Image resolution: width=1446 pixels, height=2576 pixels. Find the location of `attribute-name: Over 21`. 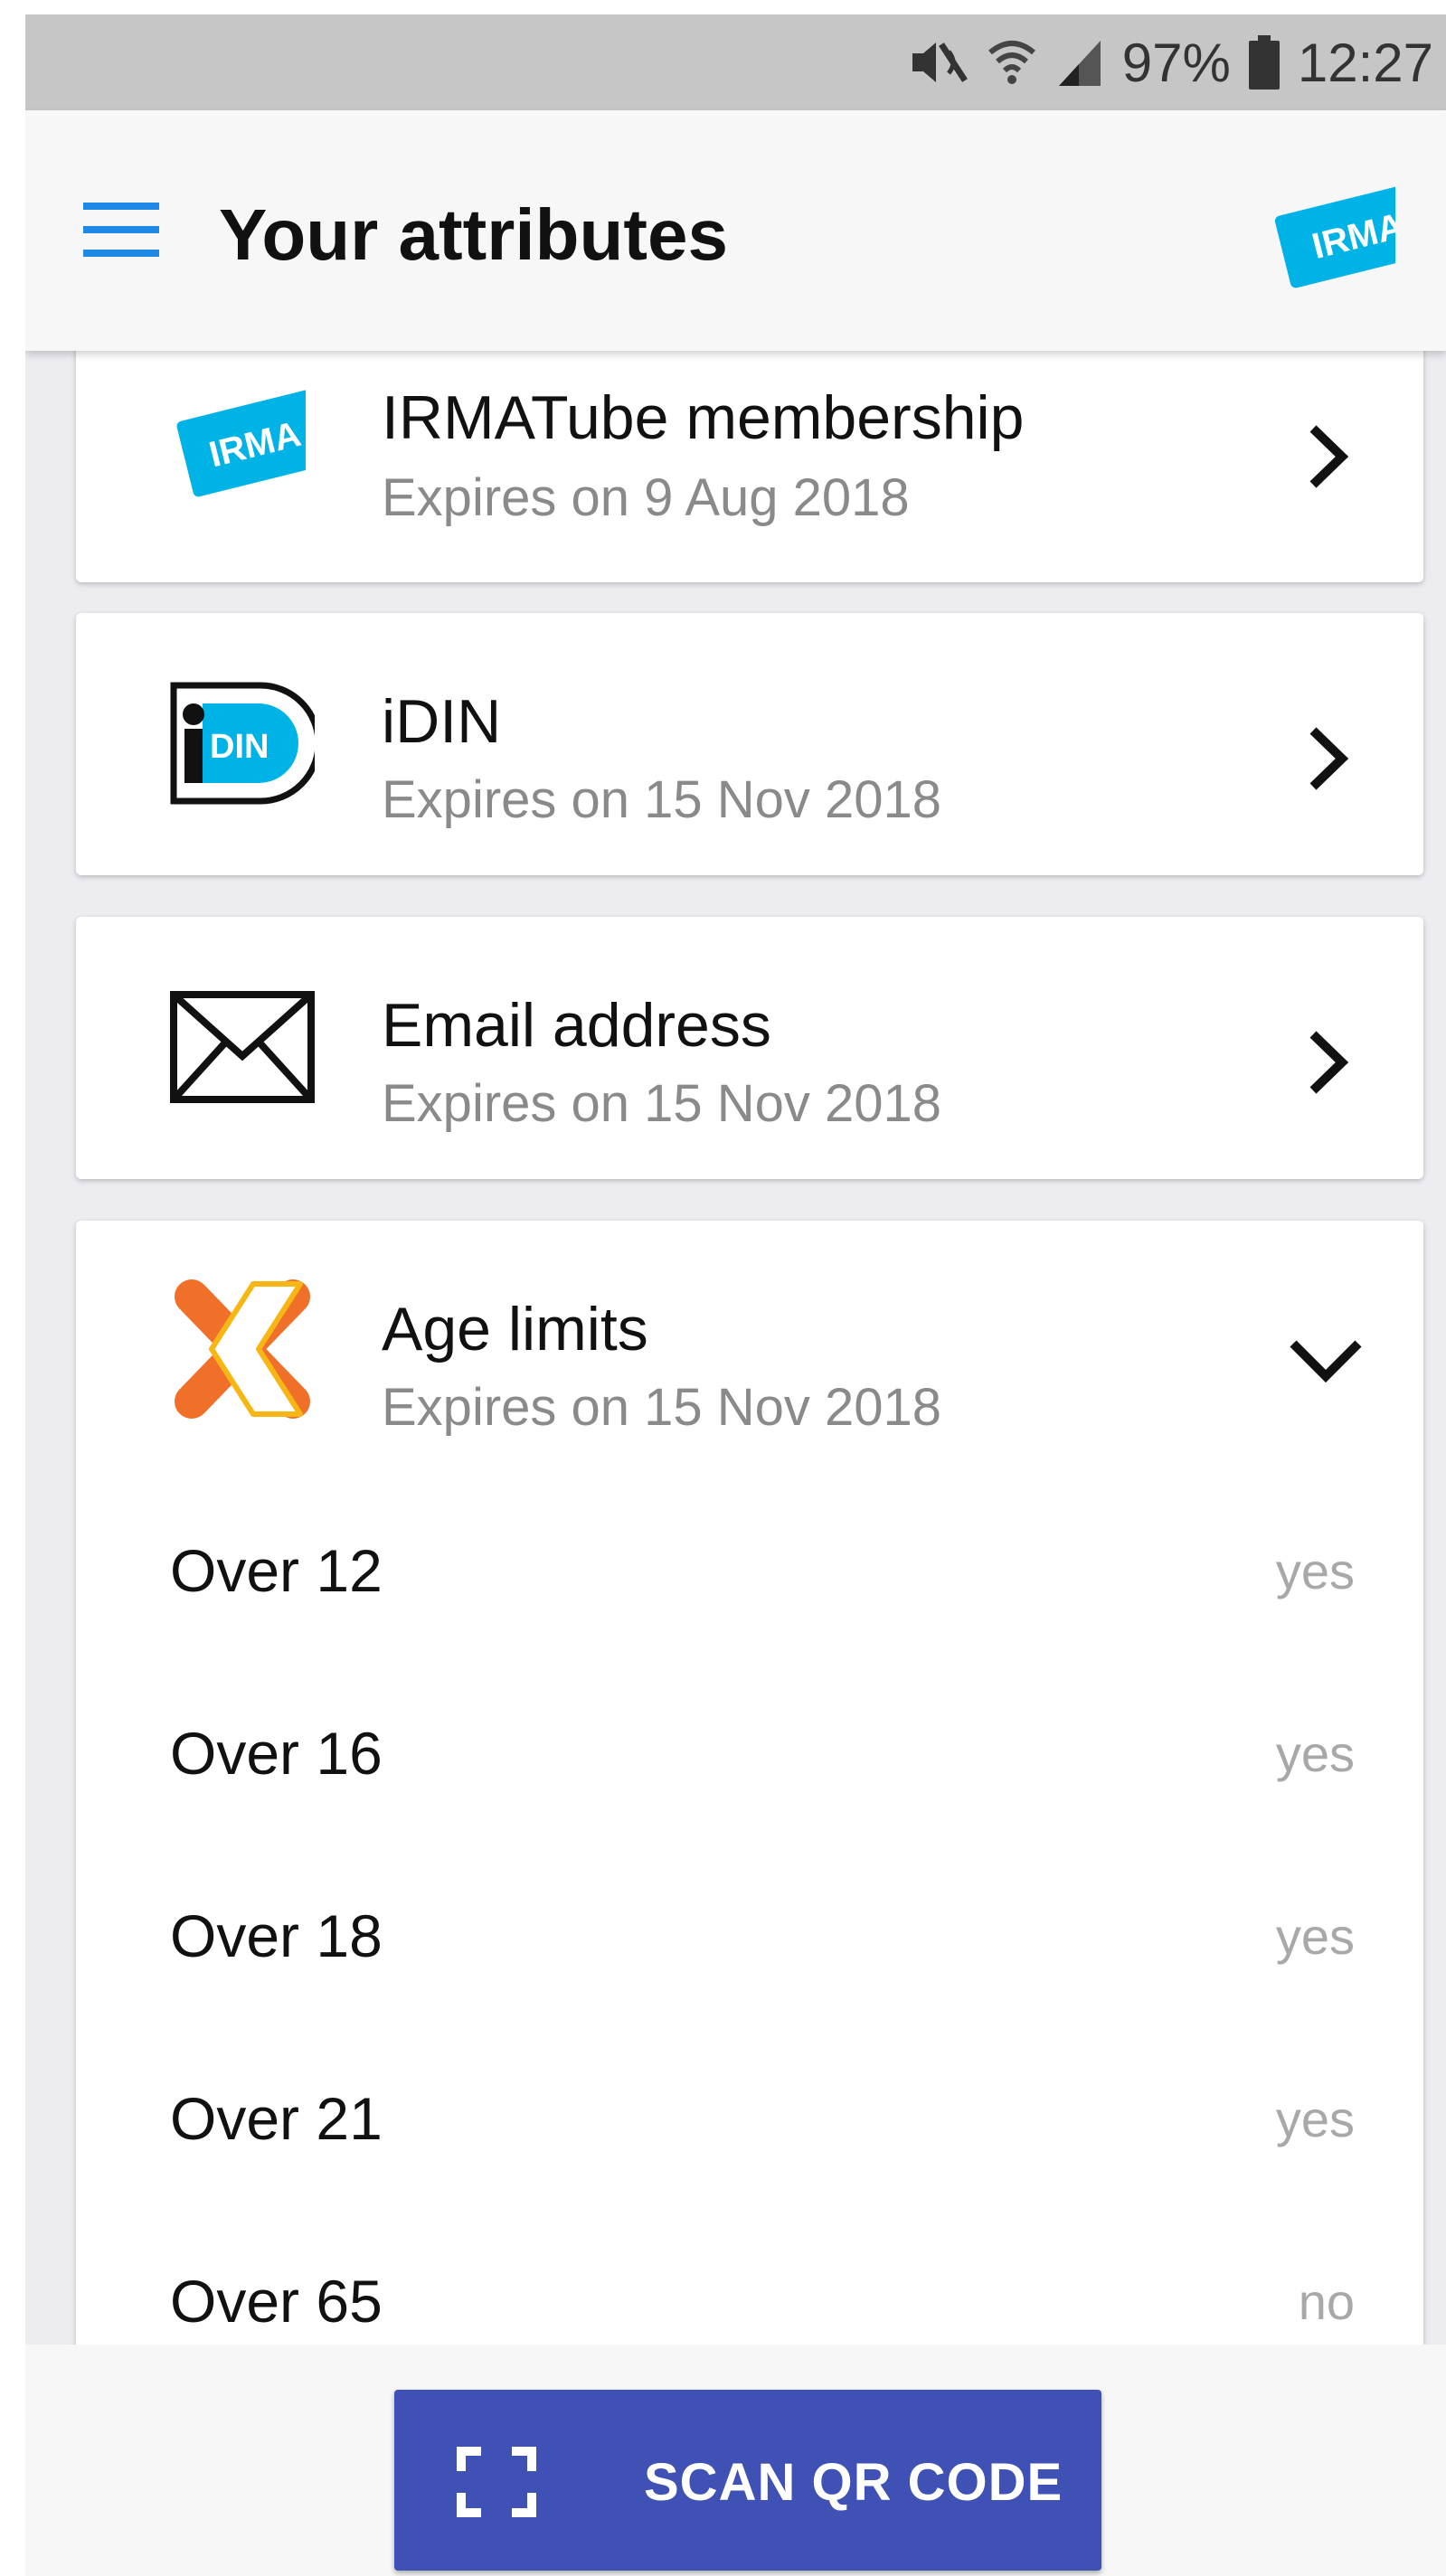

attribute-name: Over 21 is located at coordinates (276, 2118).